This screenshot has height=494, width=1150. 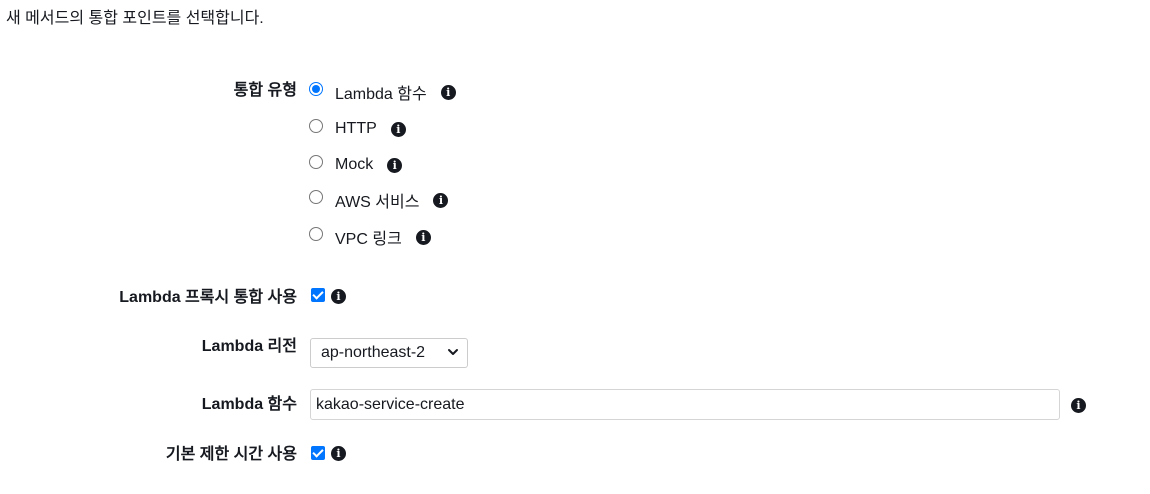 What do you see at coordinates (208, 297) in the screenshot?
I see `proxy-integration-label: Lambda 프록시 통합 사용` at bounding box center [208, 297].